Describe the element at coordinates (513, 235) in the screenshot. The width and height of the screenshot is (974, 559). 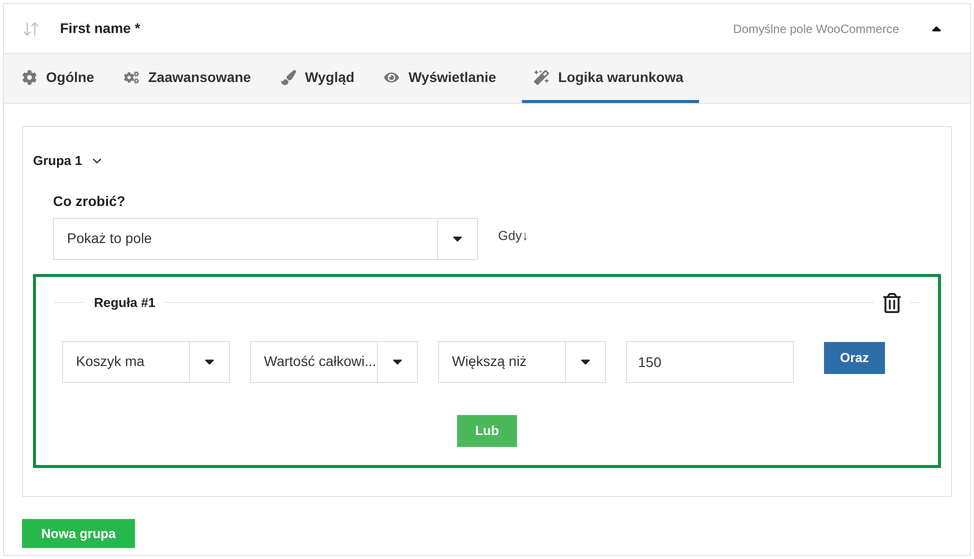
I see `when-label: Gdy↓` at that location.